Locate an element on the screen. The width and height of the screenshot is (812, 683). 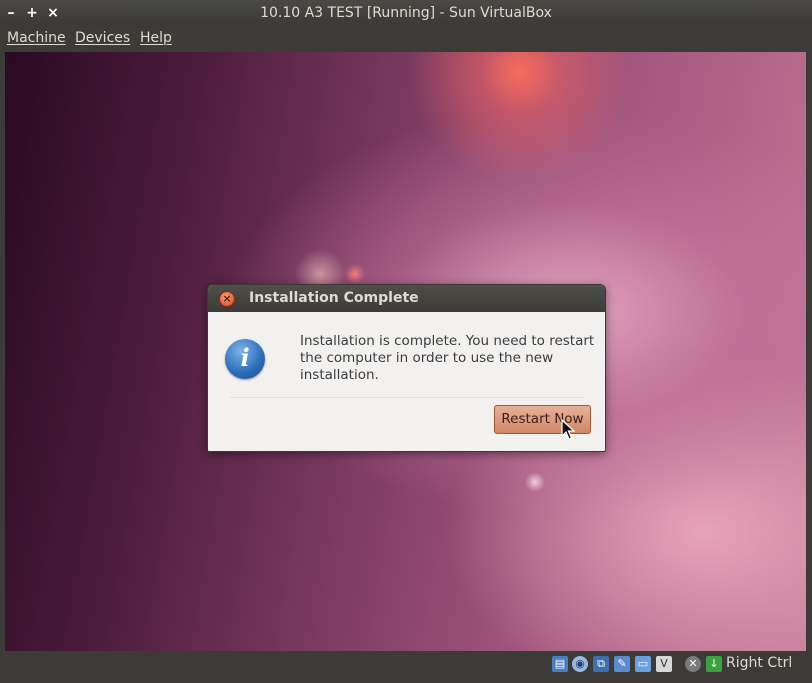
menubar: Machine Devices Help is located at coordinates (406, 39).